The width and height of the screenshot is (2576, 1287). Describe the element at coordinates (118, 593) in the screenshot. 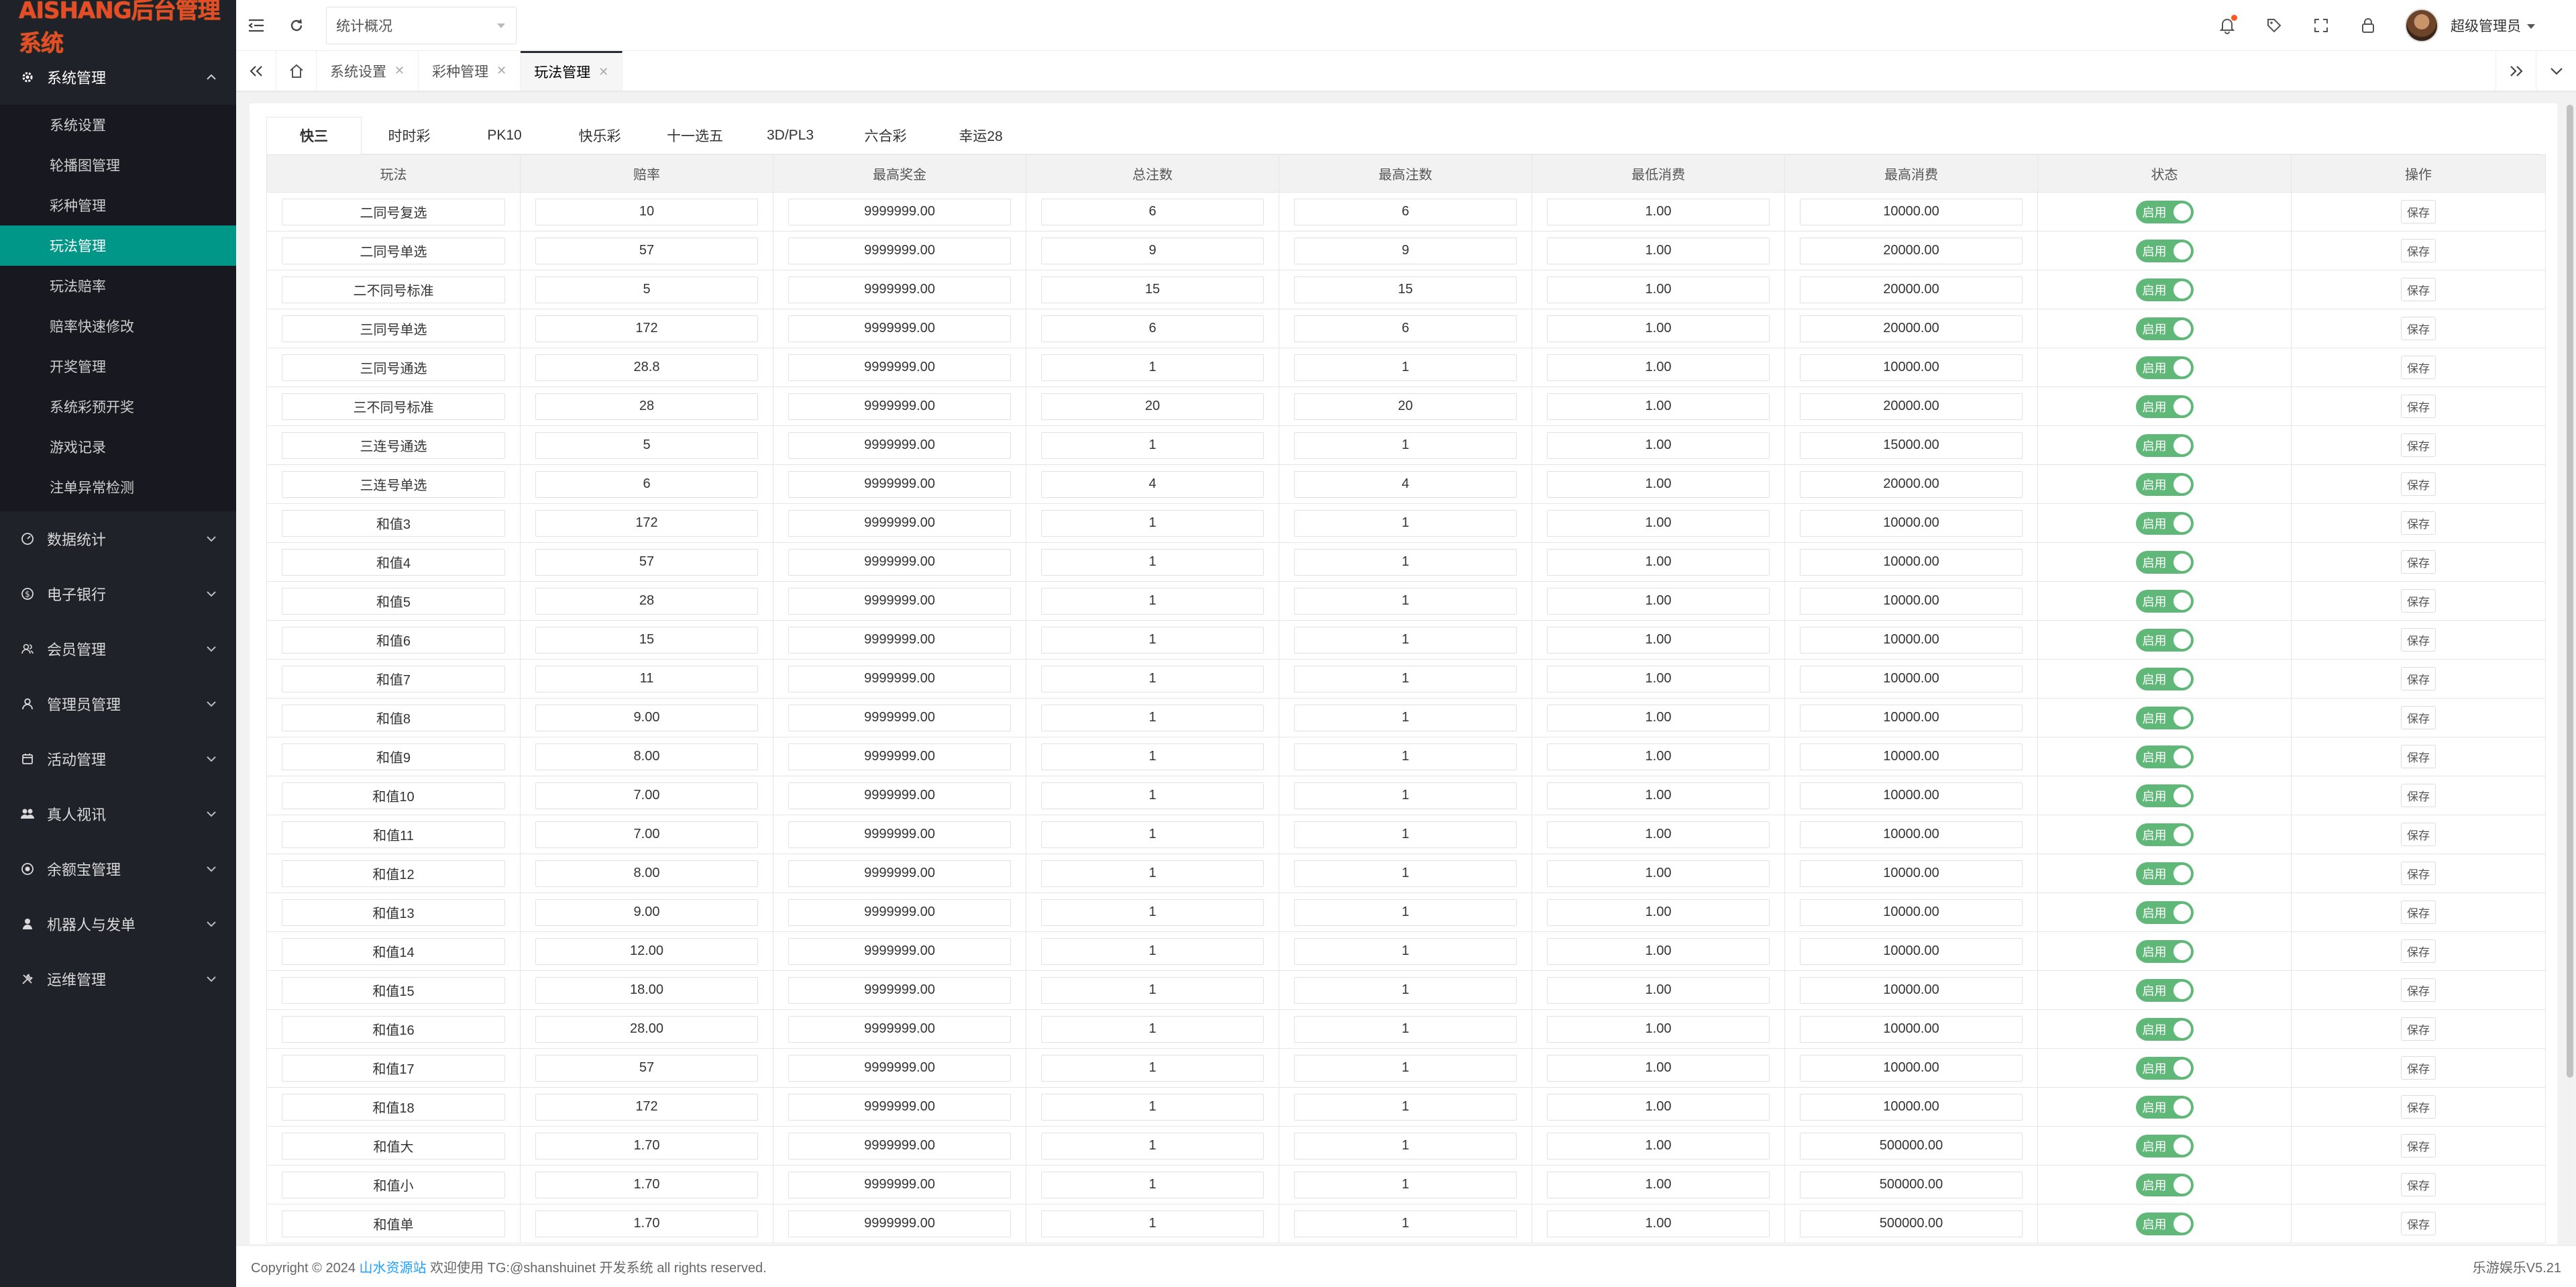

I see `sidebar-group-2: $ 电子银行` at that location.